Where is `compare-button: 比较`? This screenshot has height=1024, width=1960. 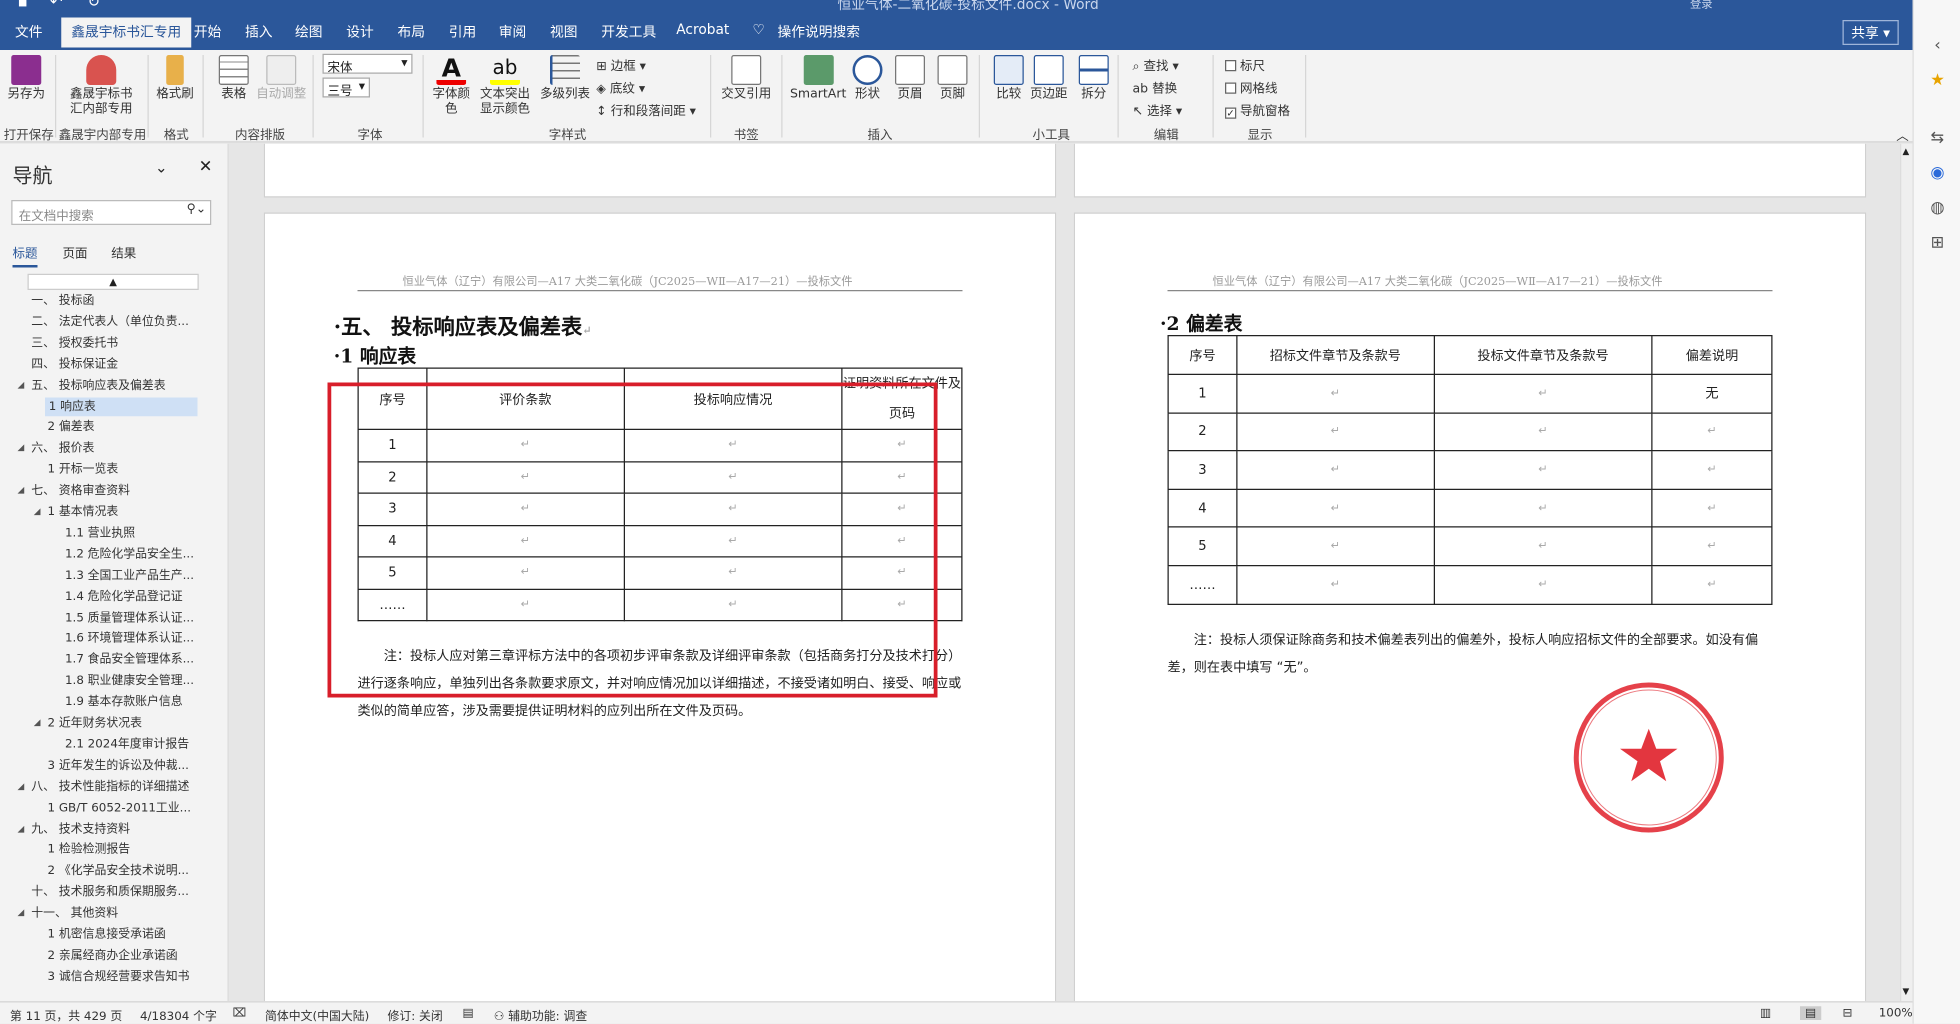
compare-button: 比较 is located at coordinates (1008, 79).